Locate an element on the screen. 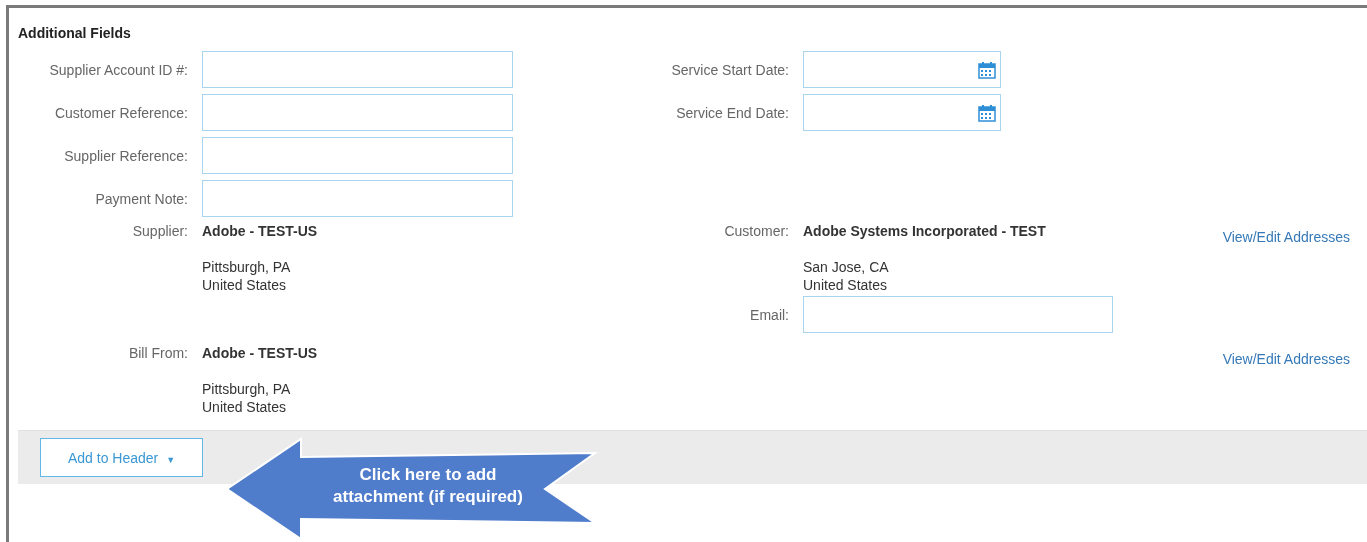 This screenshot has height=542, width=1367. party-name: Adobe Systems Incorporated - TEST is located at coordinates (925, 231).